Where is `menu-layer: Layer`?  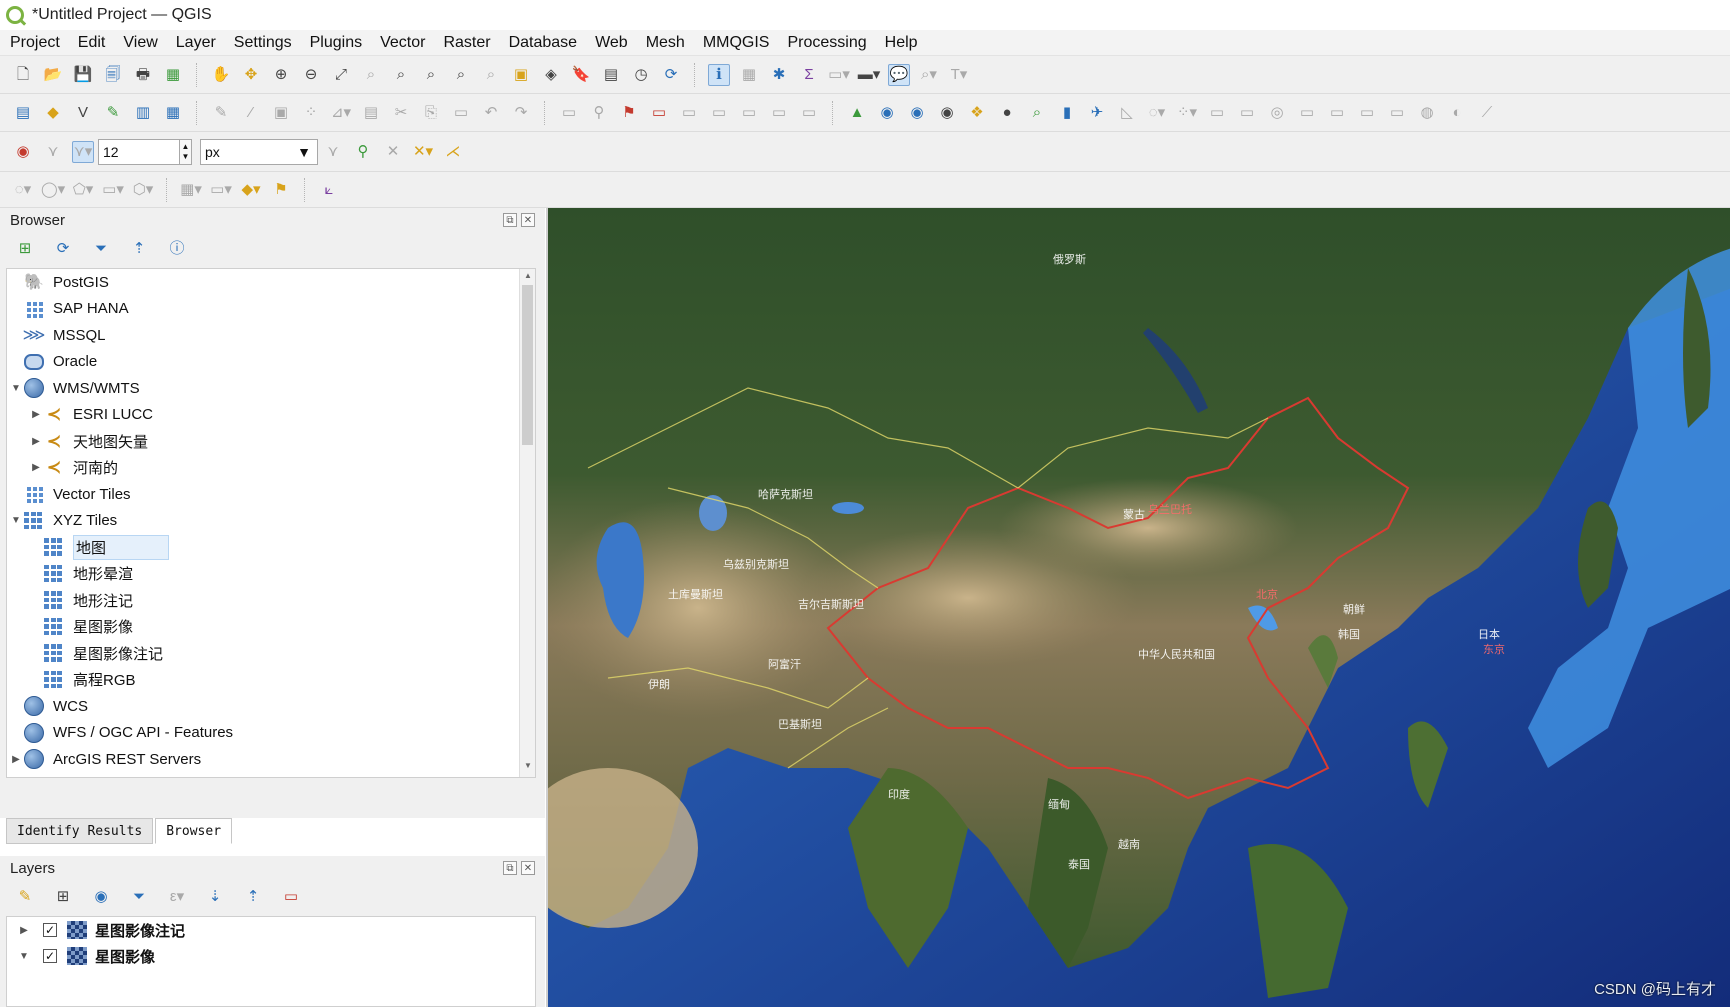 menu-layer: Layer is located at coordinates (196, 43).